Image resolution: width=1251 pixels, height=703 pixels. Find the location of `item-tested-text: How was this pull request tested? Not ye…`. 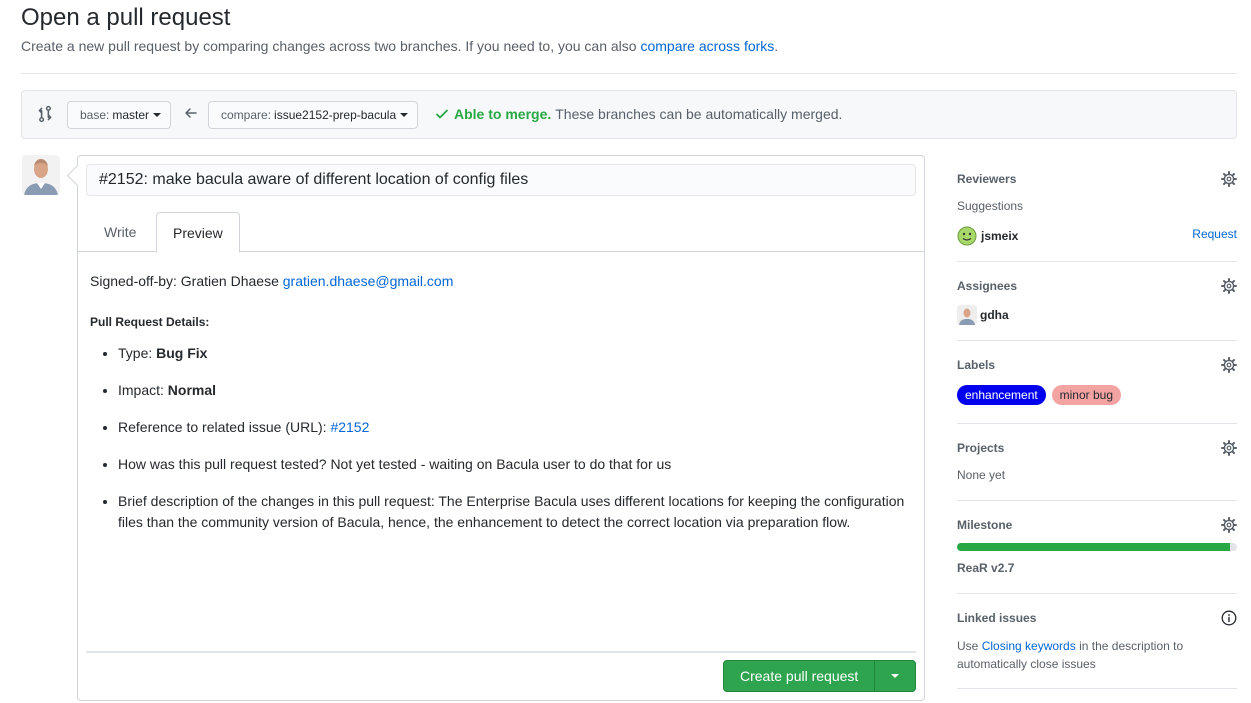

item-tested-text: How was this pull request tested? Not ye… is located at coordinates (395, 464).